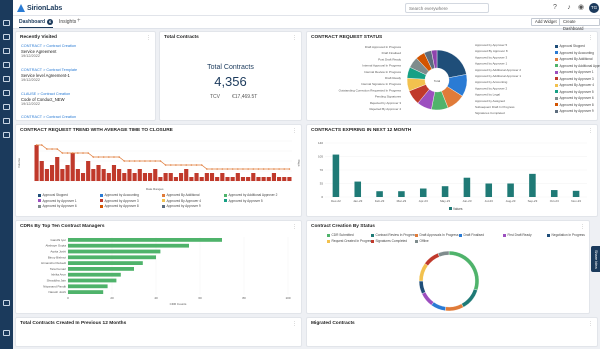 This screenshot has width=600, height=349. Describe the element at coordinates (566, 235) in the screenshot. I see `legend-item: Negotiation In Progress` at that location.